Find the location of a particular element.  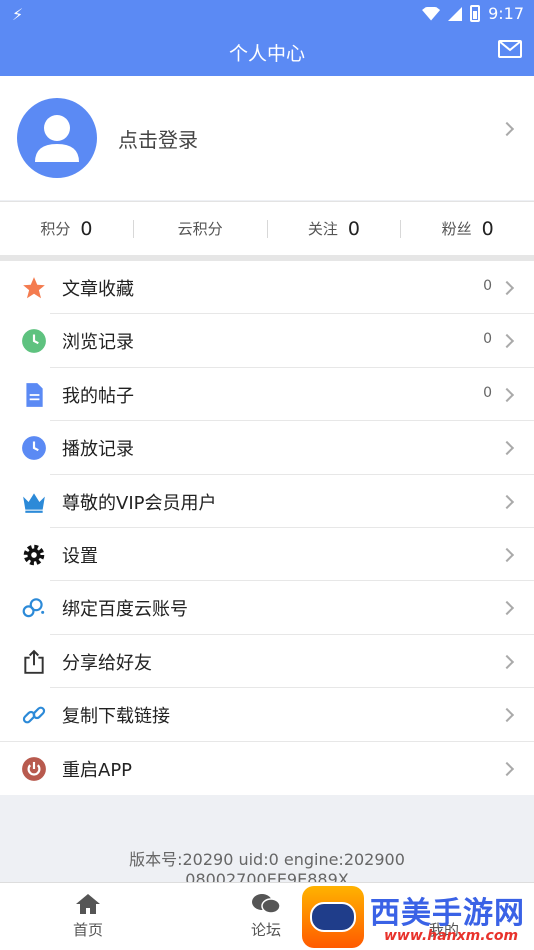

stats-bar: 积分 0 云积分 关注 0 粉丝 0 is located at coordinates (267, 228).